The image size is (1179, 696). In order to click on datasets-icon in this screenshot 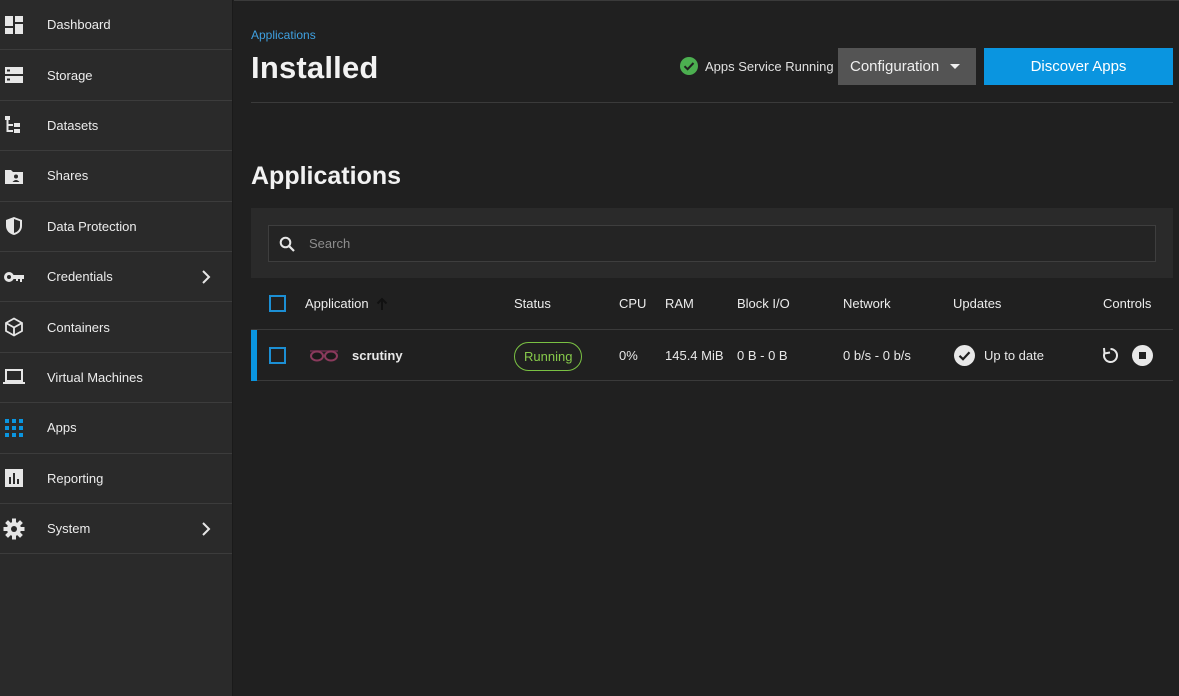, I will do `click(14, 125)`.